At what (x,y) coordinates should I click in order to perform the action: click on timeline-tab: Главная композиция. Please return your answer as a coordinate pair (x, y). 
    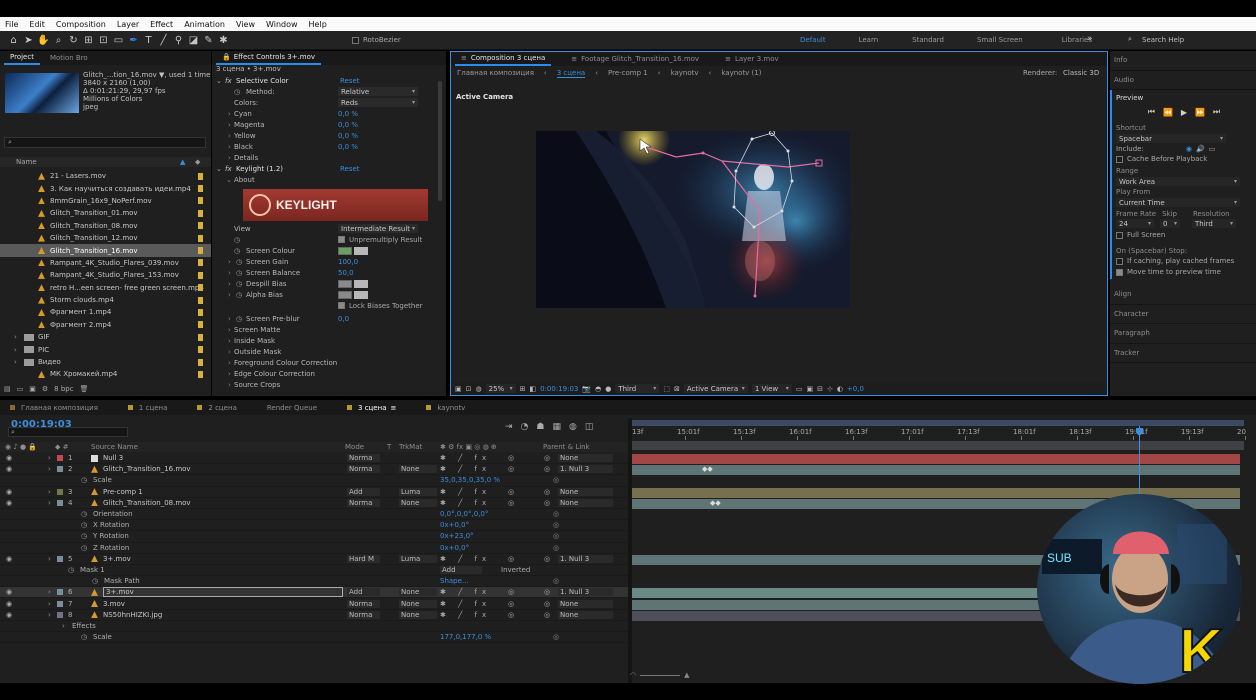
    Looking at the image, I should click on (54, 408).